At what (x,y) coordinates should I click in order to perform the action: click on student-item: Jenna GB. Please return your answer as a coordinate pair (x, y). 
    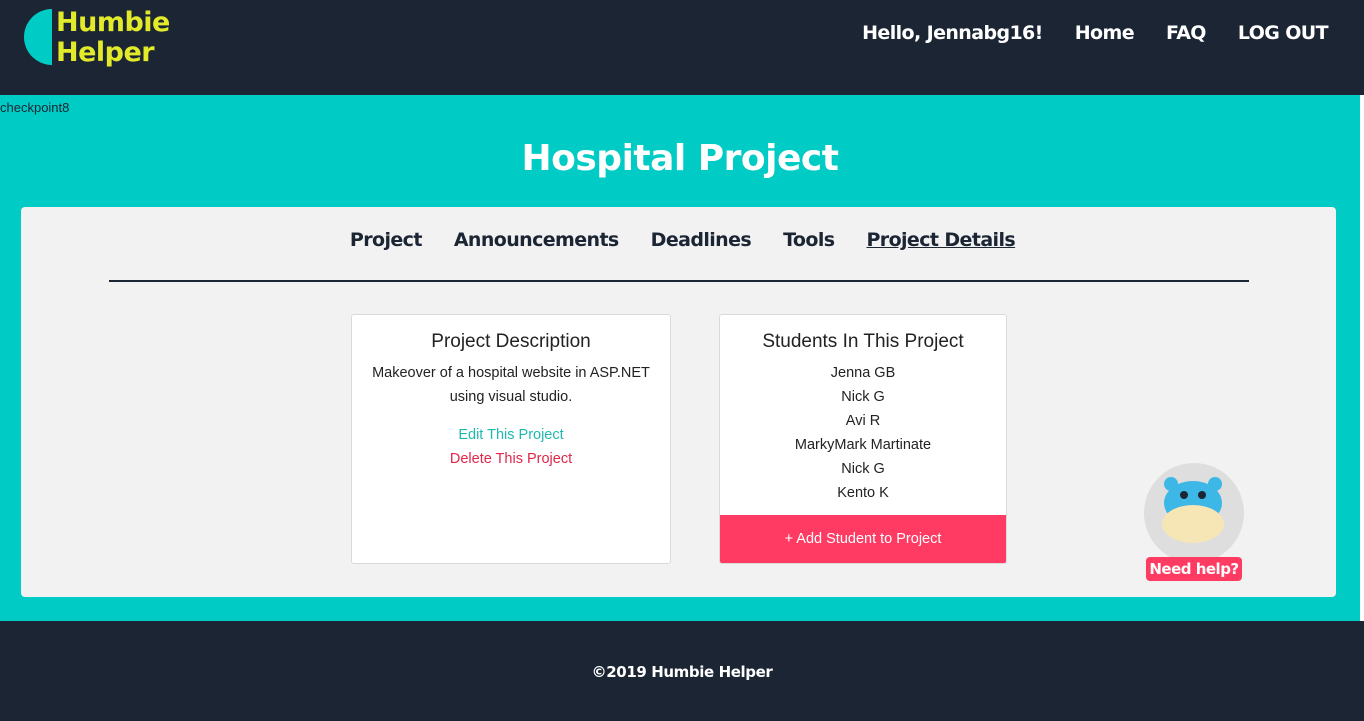
    Looking at the image, I should click on (863, 373).